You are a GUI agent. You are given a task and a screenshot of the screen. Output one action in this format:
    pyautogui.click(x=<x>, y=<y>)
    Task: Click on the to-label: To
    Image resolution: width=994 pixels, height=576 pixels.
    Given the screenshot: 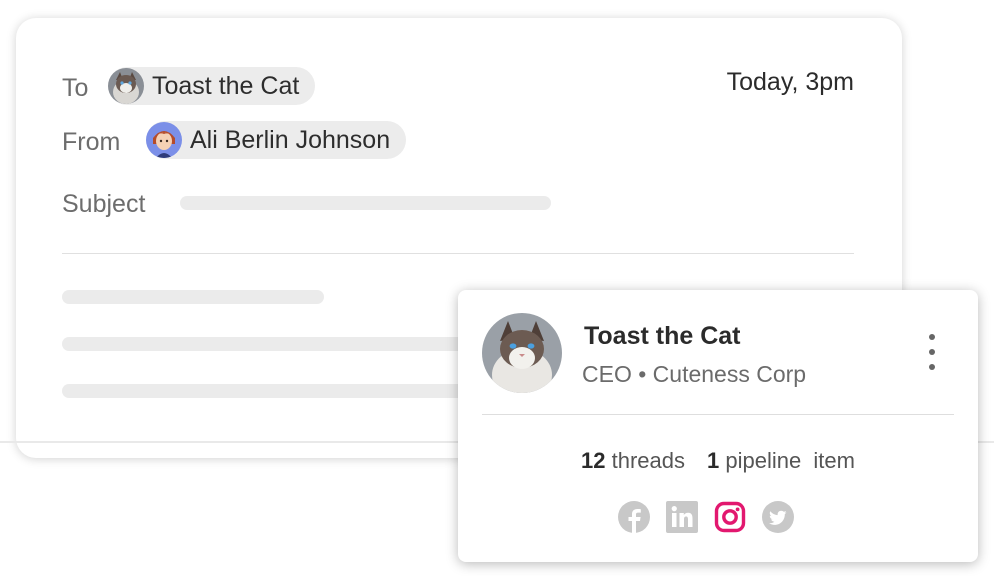 What is the action you would take?
    pyautogui.click(x=75, y=88)
    